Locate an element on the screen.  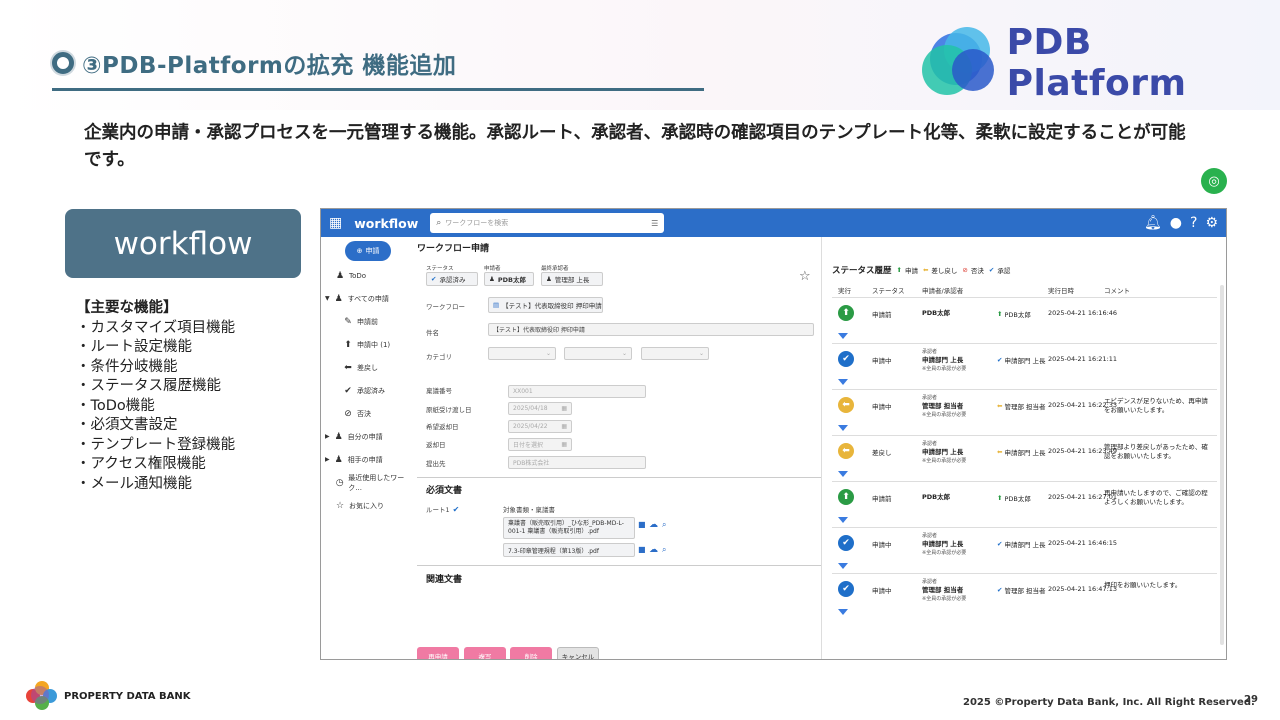
route-label: ルート1 ✔ is located at coordinates (443, 509).